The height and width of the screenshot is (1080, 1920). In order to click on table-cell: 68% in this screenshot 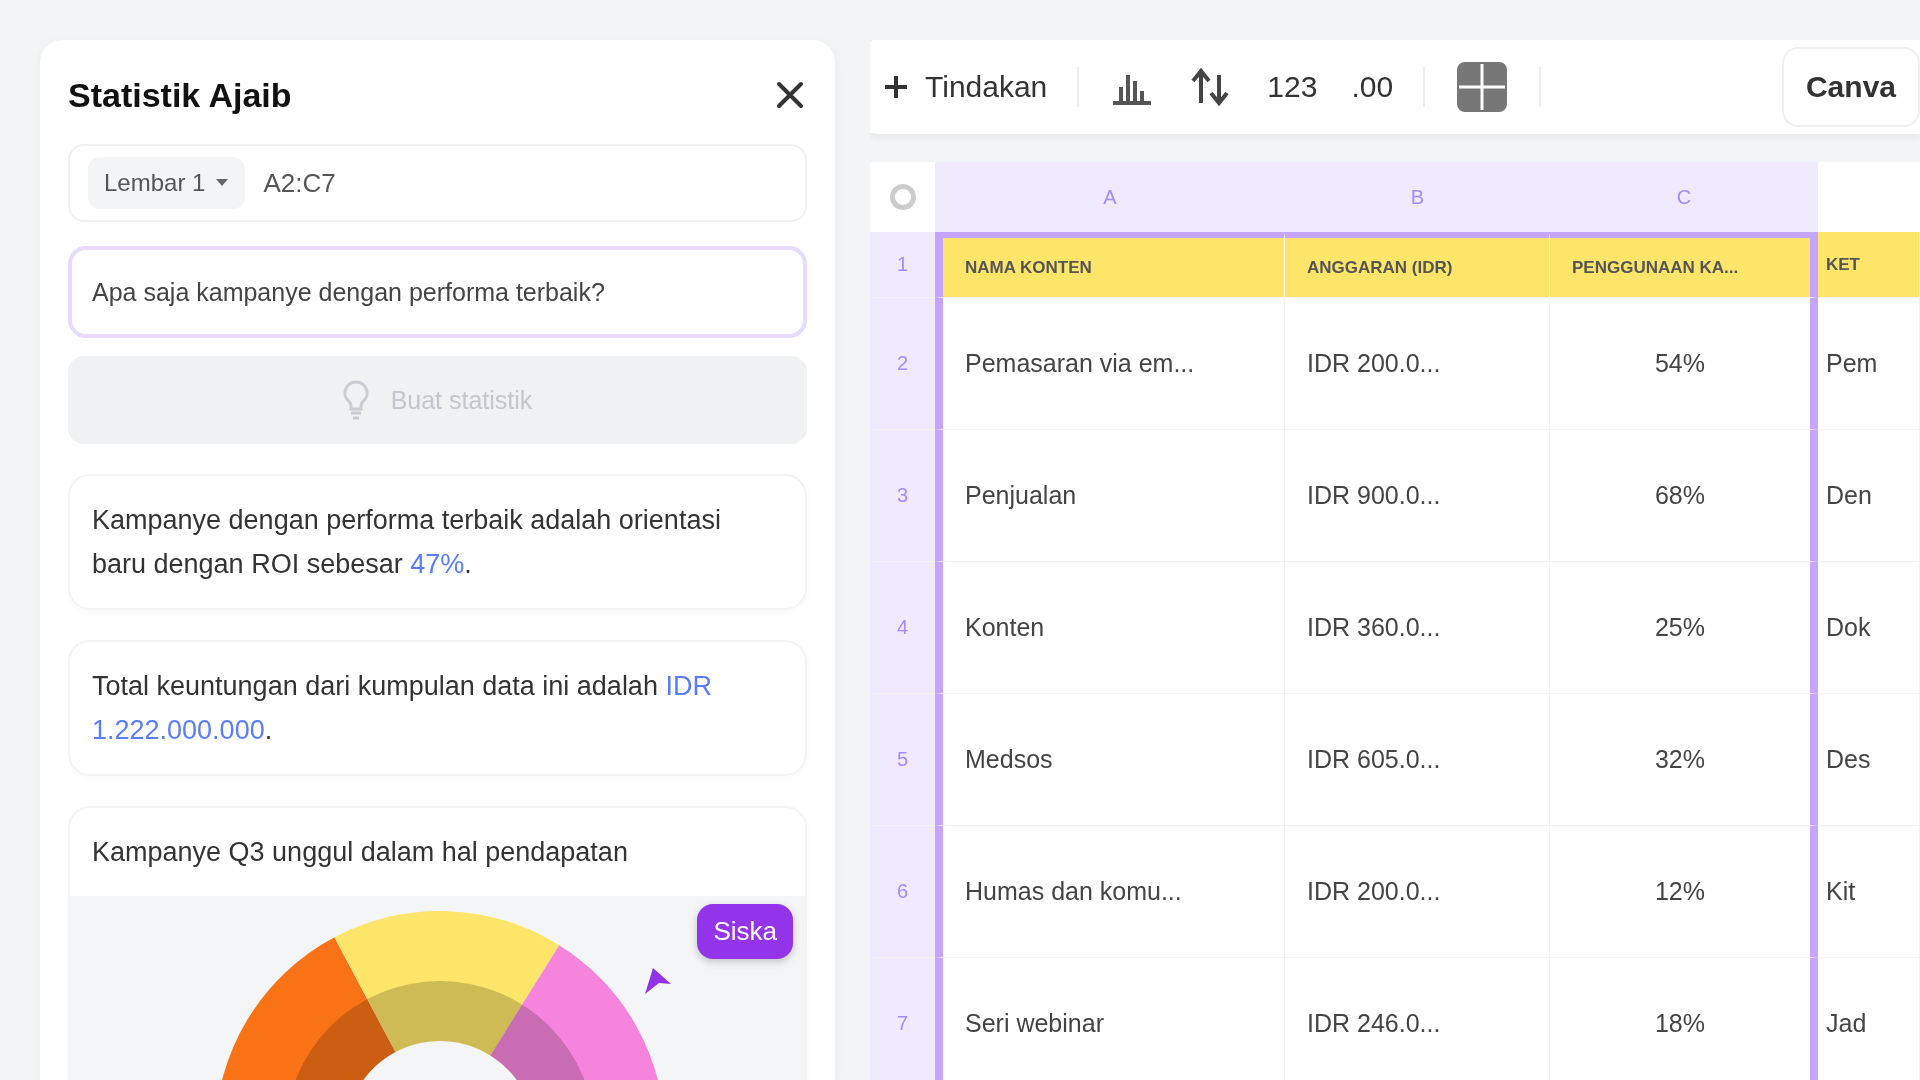, I will do `click(1684, 496)`.